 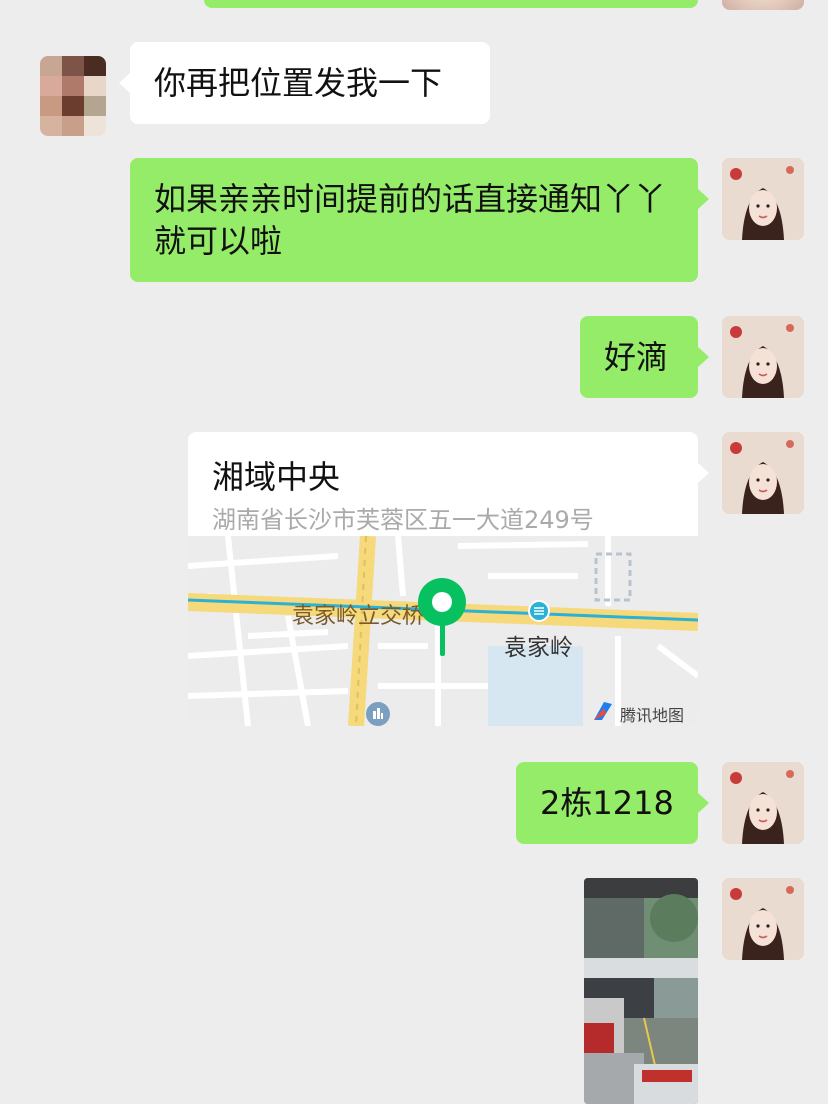 I want to click on location-address: 湖南省长沙市芙蓉区五一大道249号, so click(x=403, y=520).